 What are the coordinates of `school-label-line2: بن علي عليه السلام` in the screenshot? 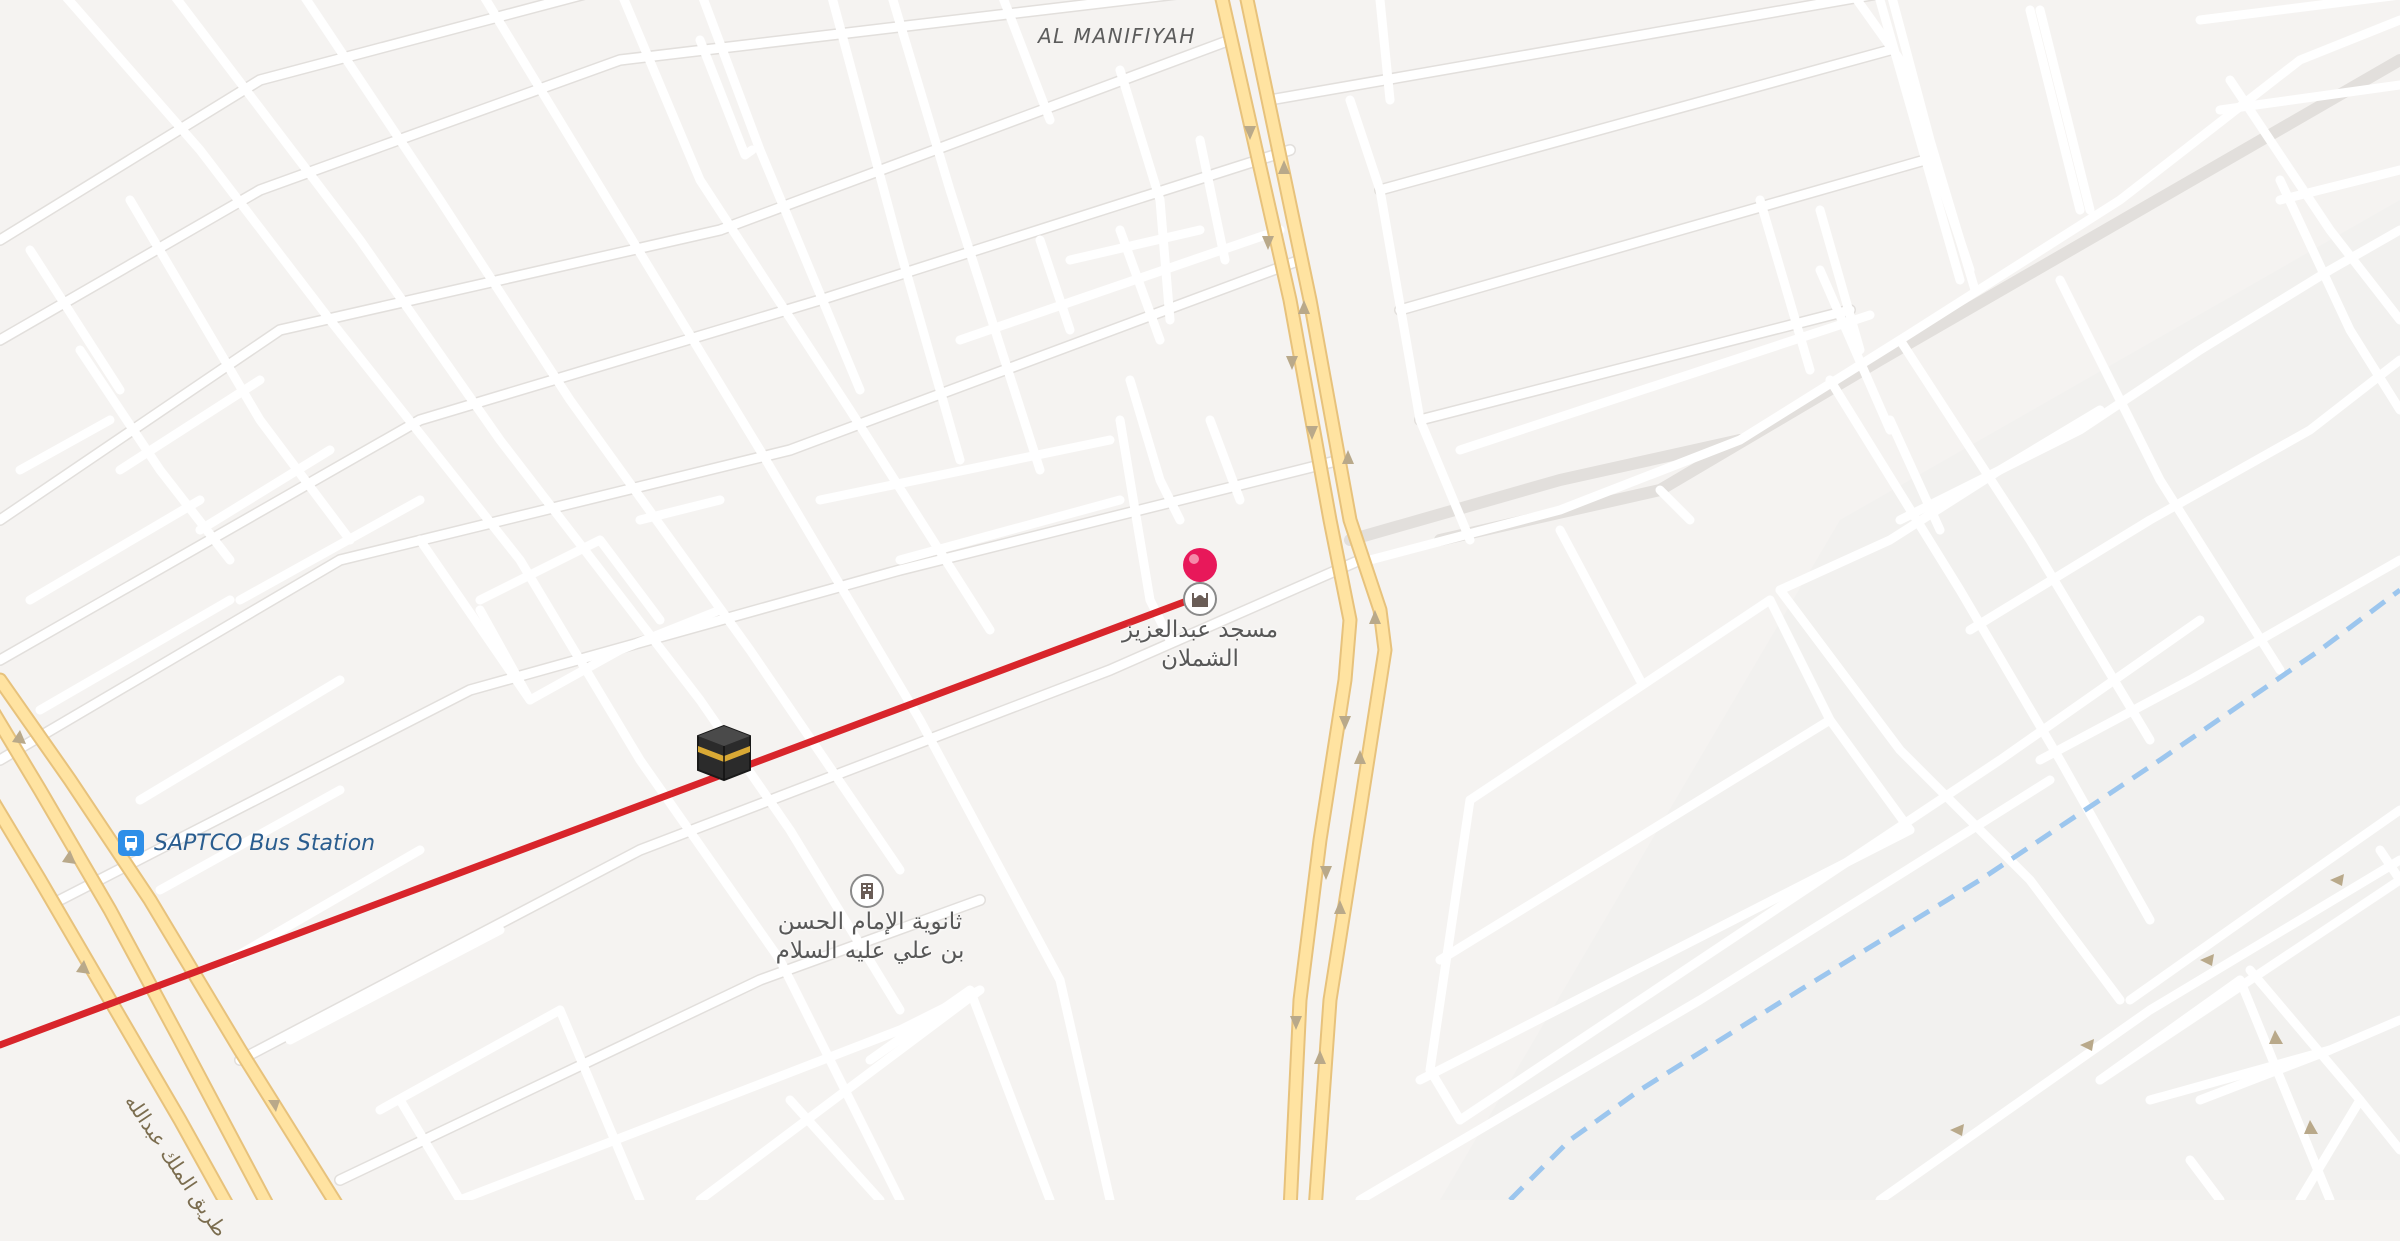 It's located at (870, 951).